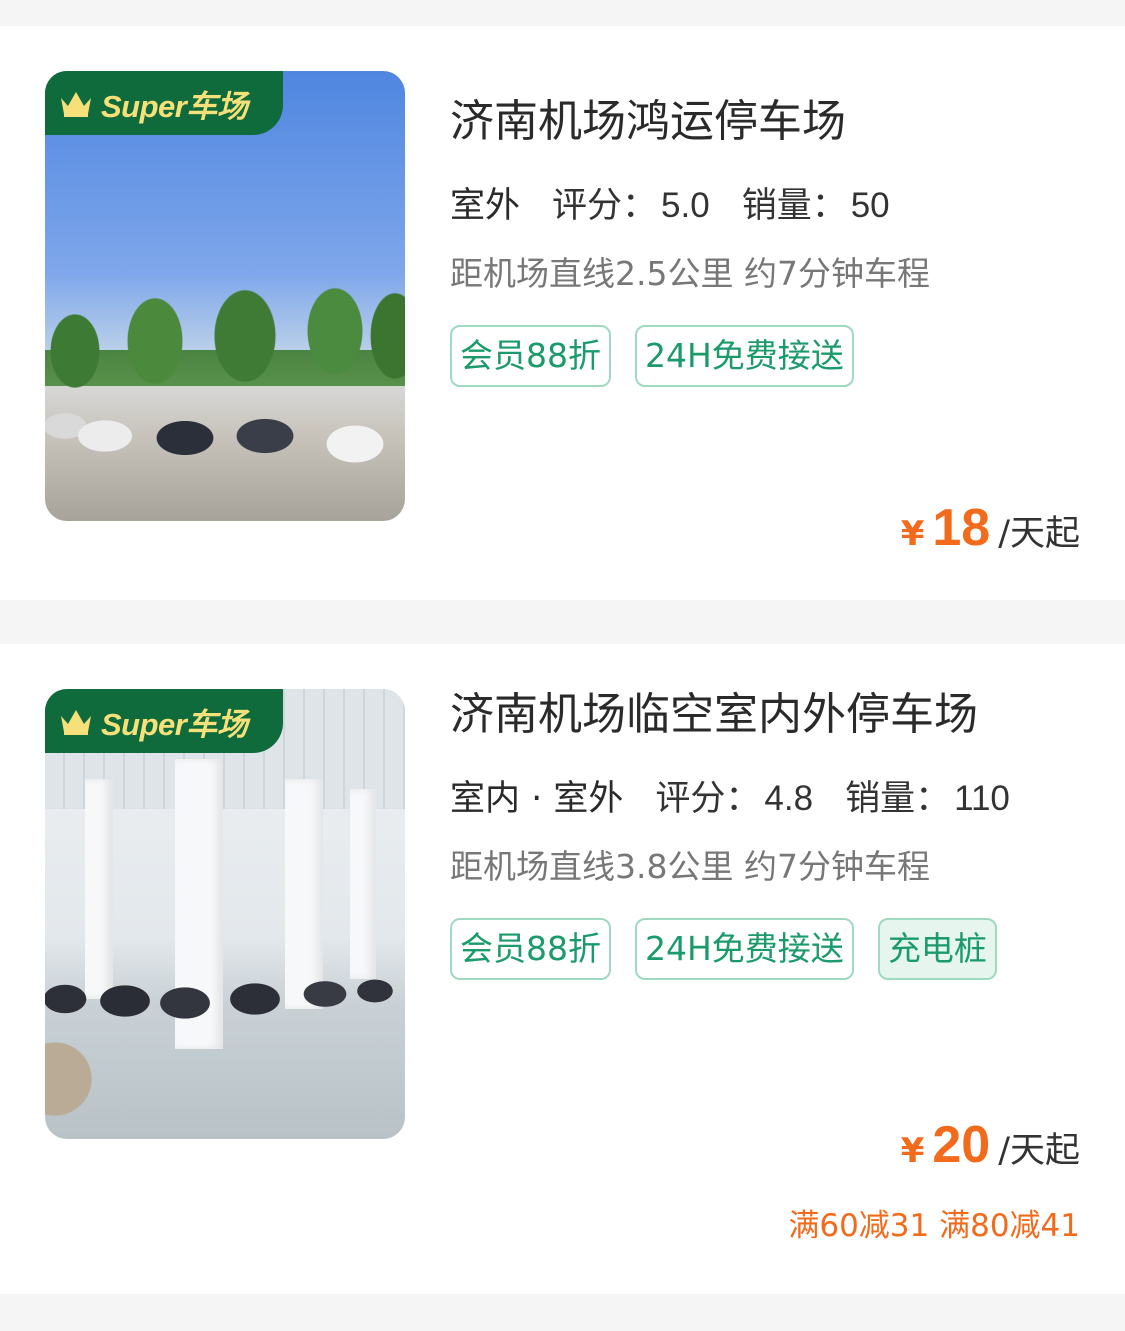  What do you see at coordinates (961, 528) in the screenshot?
I see `price-amount: 18` at bounding box center [961, 528].